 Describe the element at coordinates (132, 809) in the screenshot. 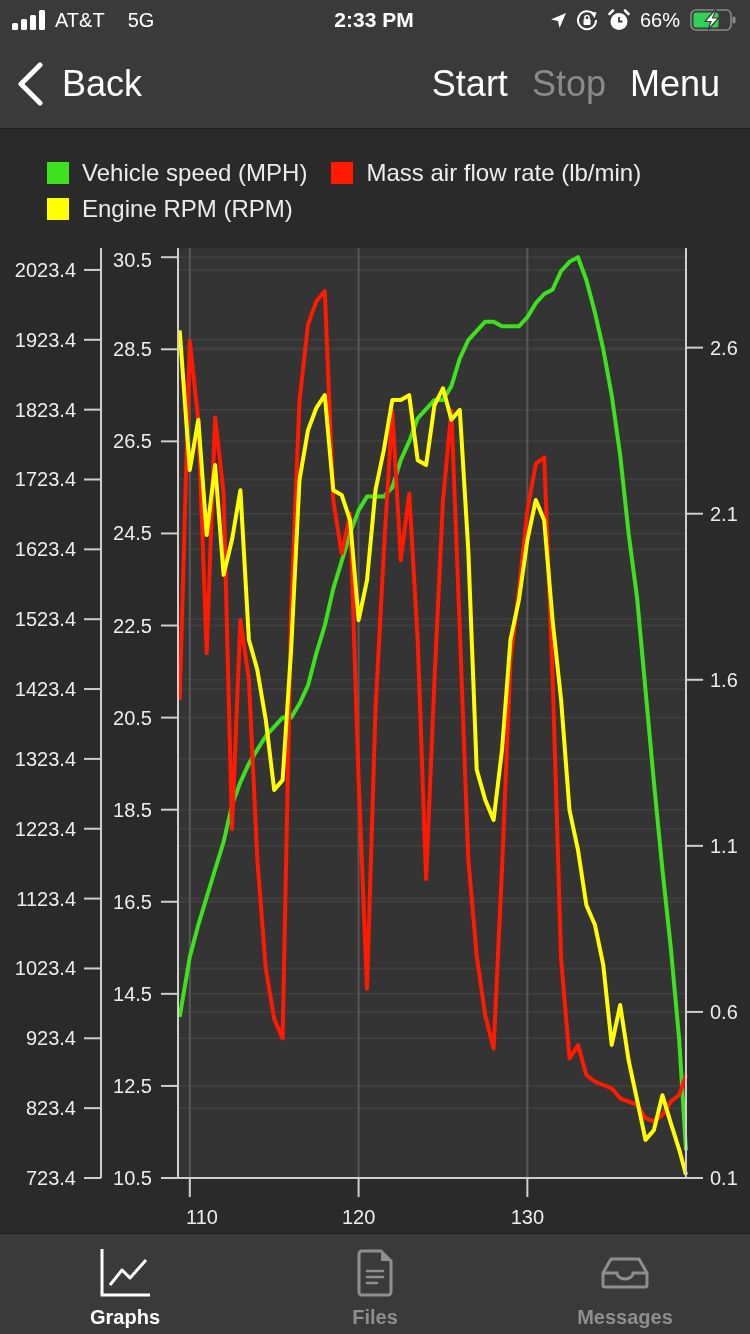

I see `y-tick-label: 18.5` at that location.